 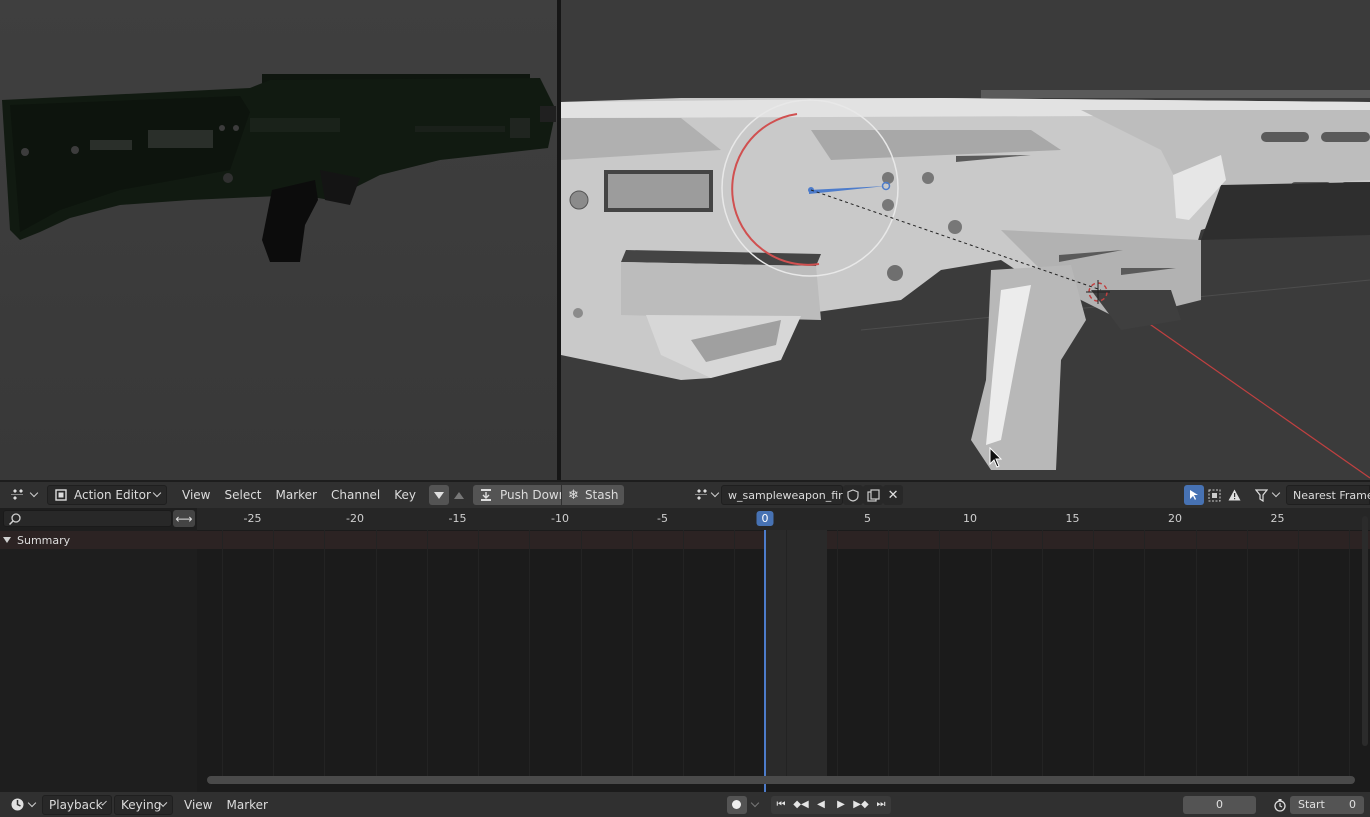 What do you see at coordinates (1327, 804) in the screenshot?
I see `start-frame-field: Start 0` at bounding box center [1327, 804].